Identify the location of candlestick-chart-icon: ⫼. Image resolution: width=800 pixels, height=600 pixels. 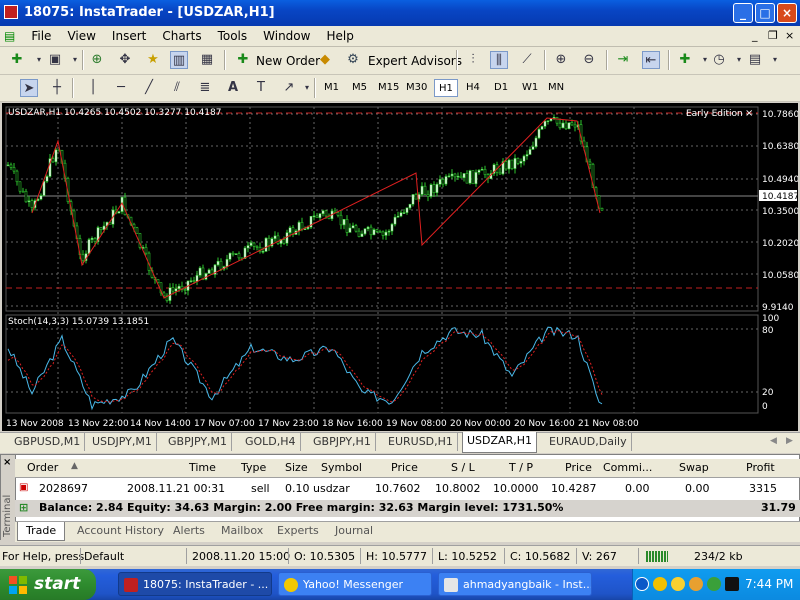
(499, 60).